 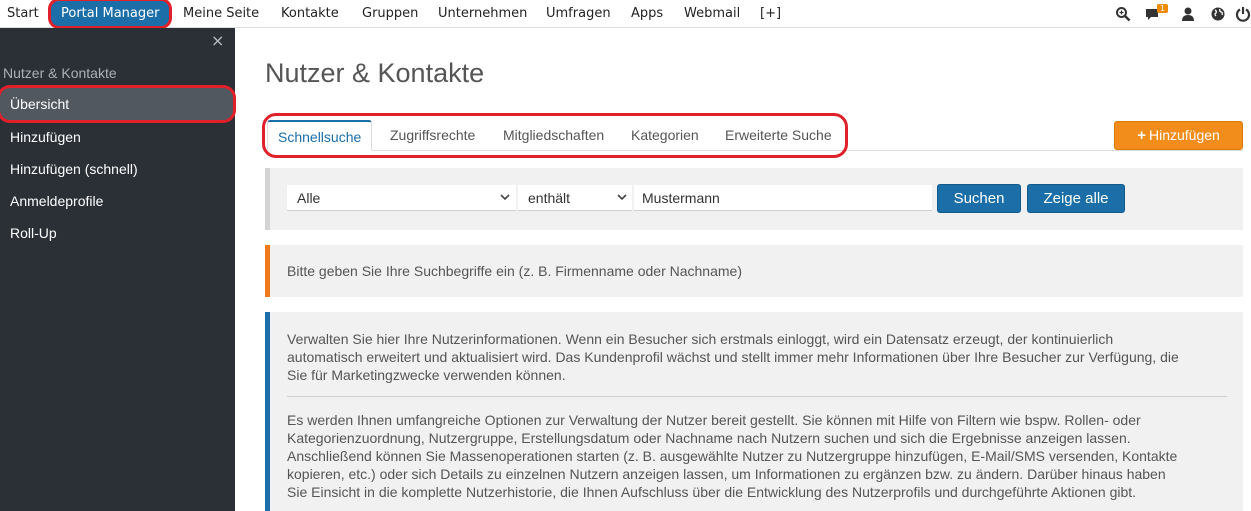 What do you see at coordinates (979, 198) in the screenshot?
I see `search-button: Suchen` at bounding box center [979, 198].